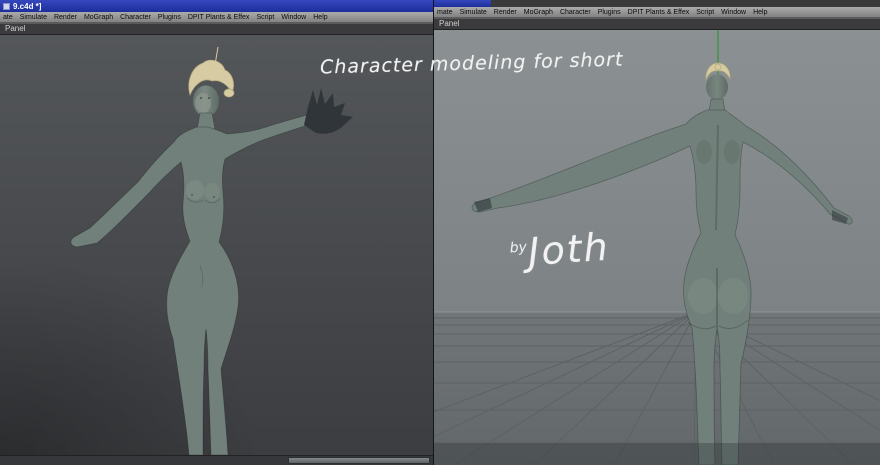 This screenshot has height=465, width=880. I want to click on window-title: 9.c4d *], so click(27, 6).